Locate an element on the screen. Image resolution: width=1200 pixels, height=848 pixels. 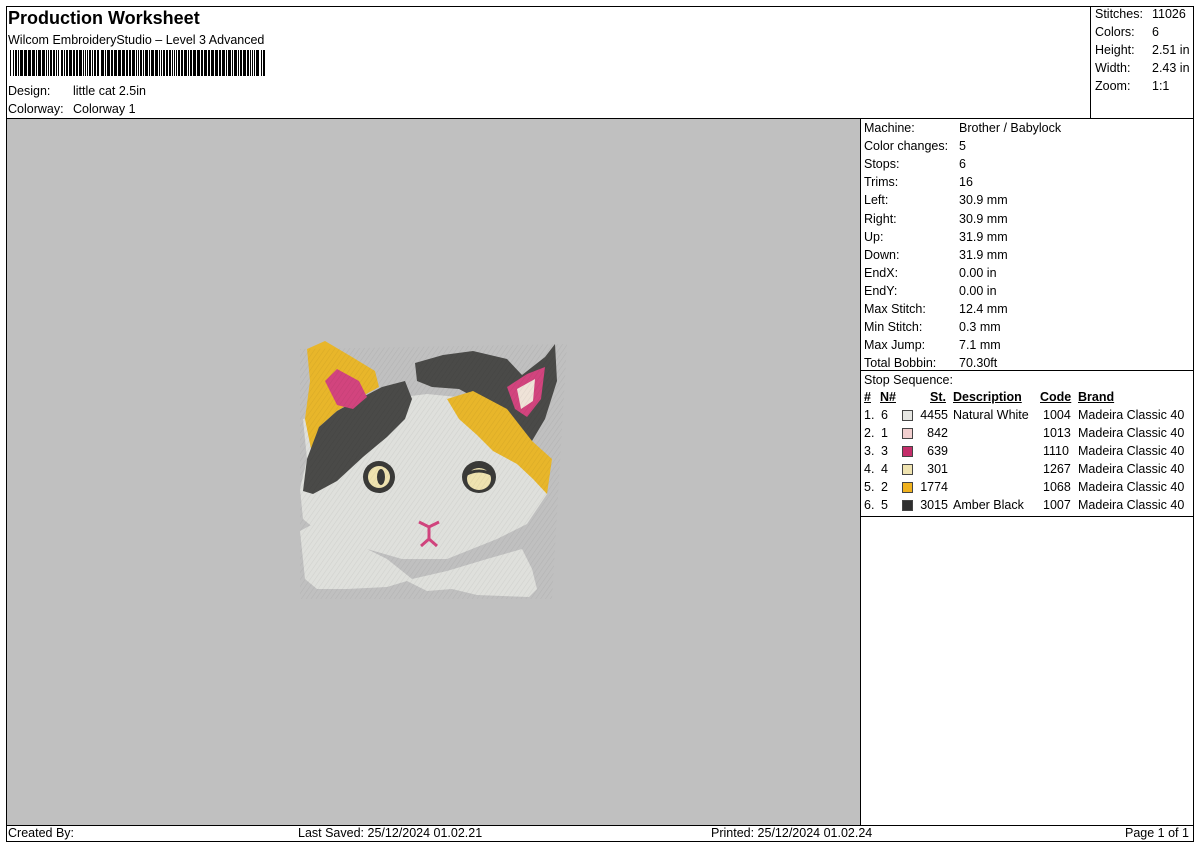
stat-value: 5 is located at coordinates (962, 146).